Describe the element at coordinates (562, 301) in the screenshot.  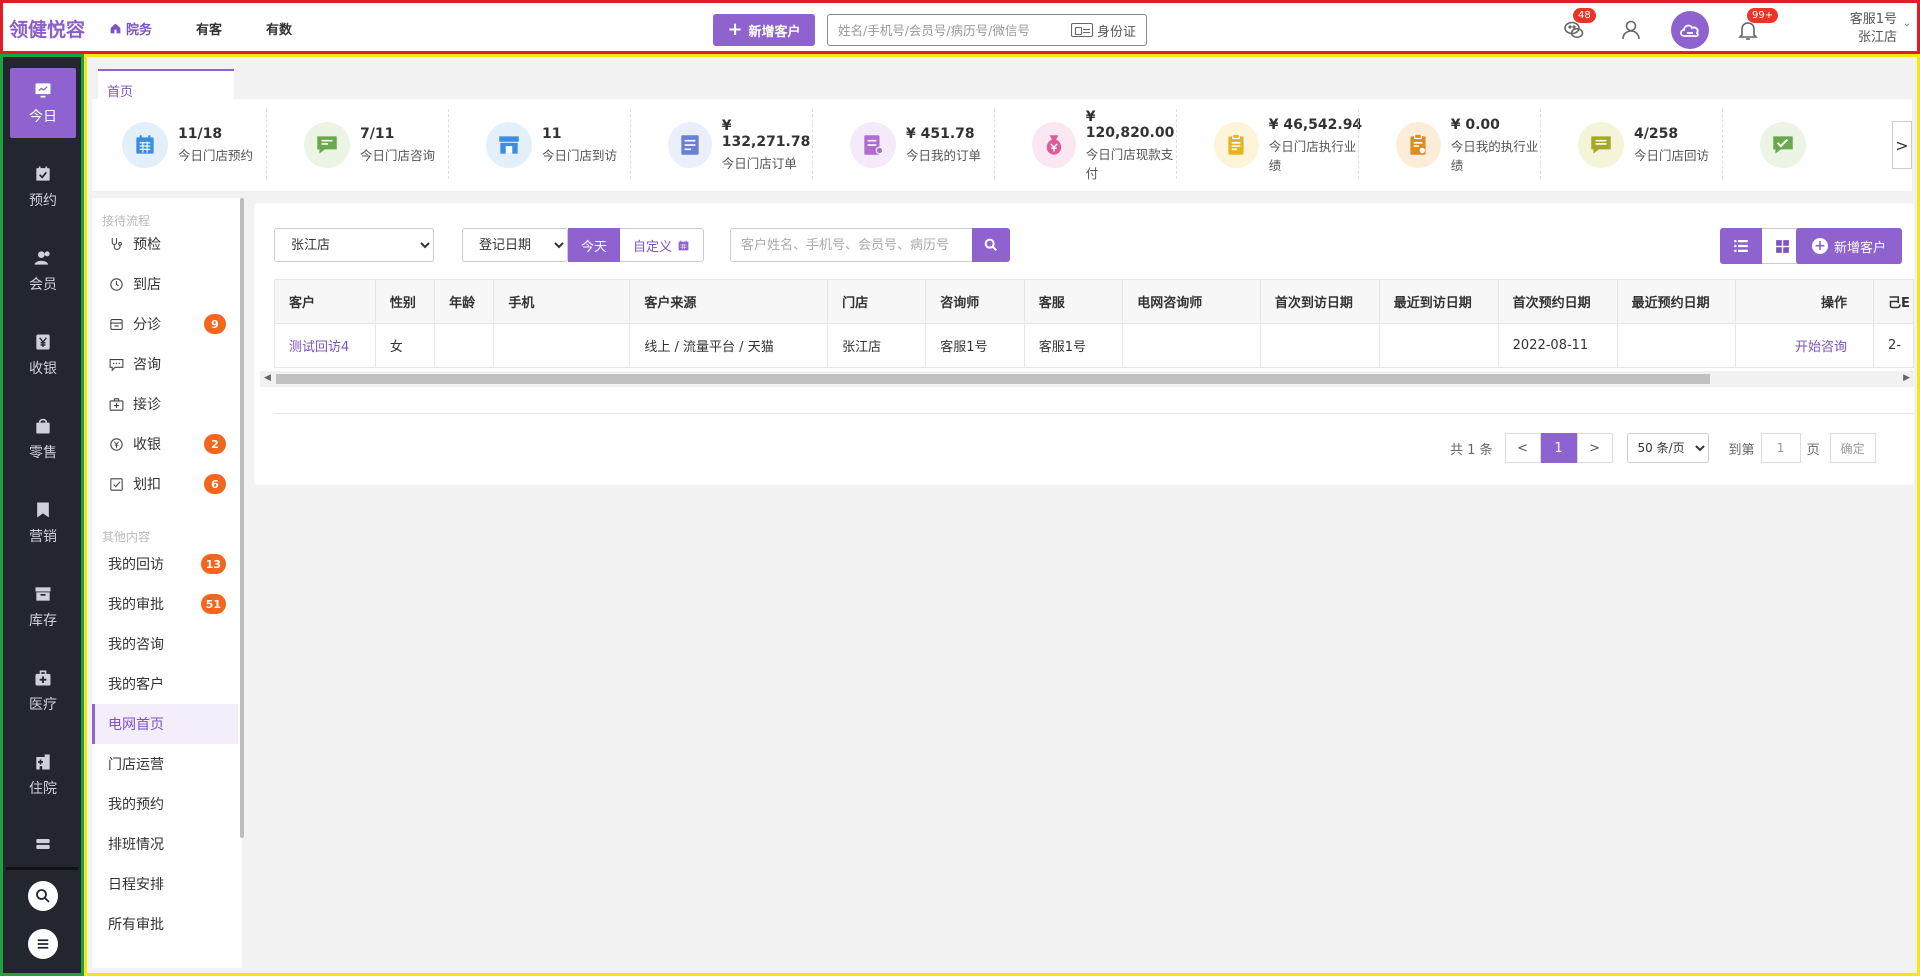
I see `column-header: 手机` at that location.